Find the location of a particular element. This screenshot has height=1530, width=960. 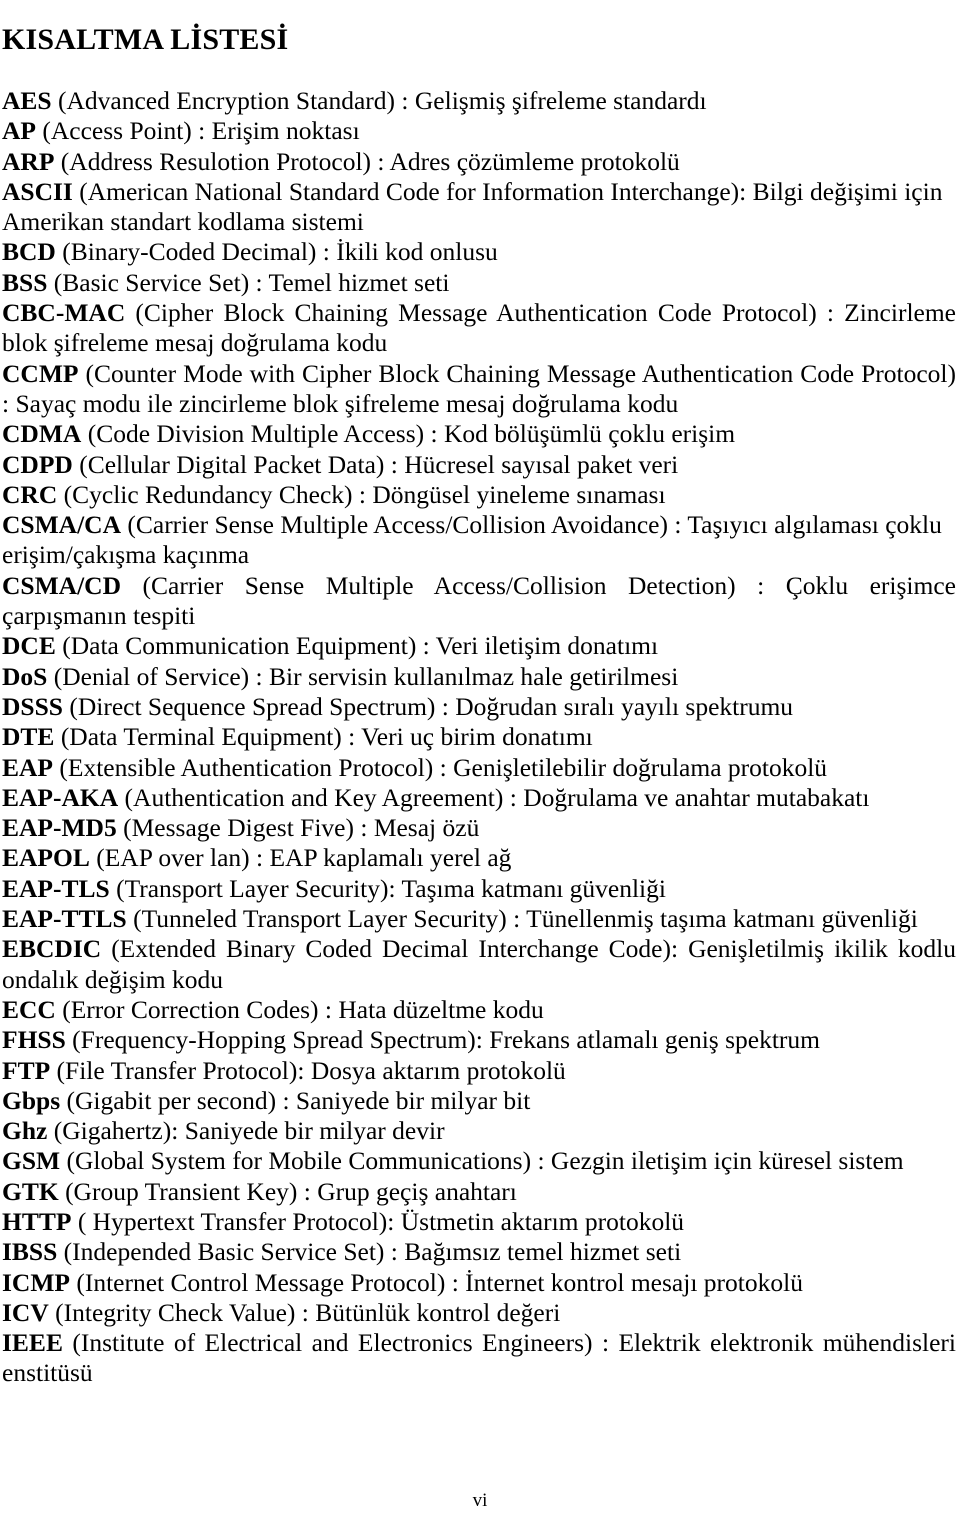

abbreviation-term: ARP is located at coordinates (28, 161).